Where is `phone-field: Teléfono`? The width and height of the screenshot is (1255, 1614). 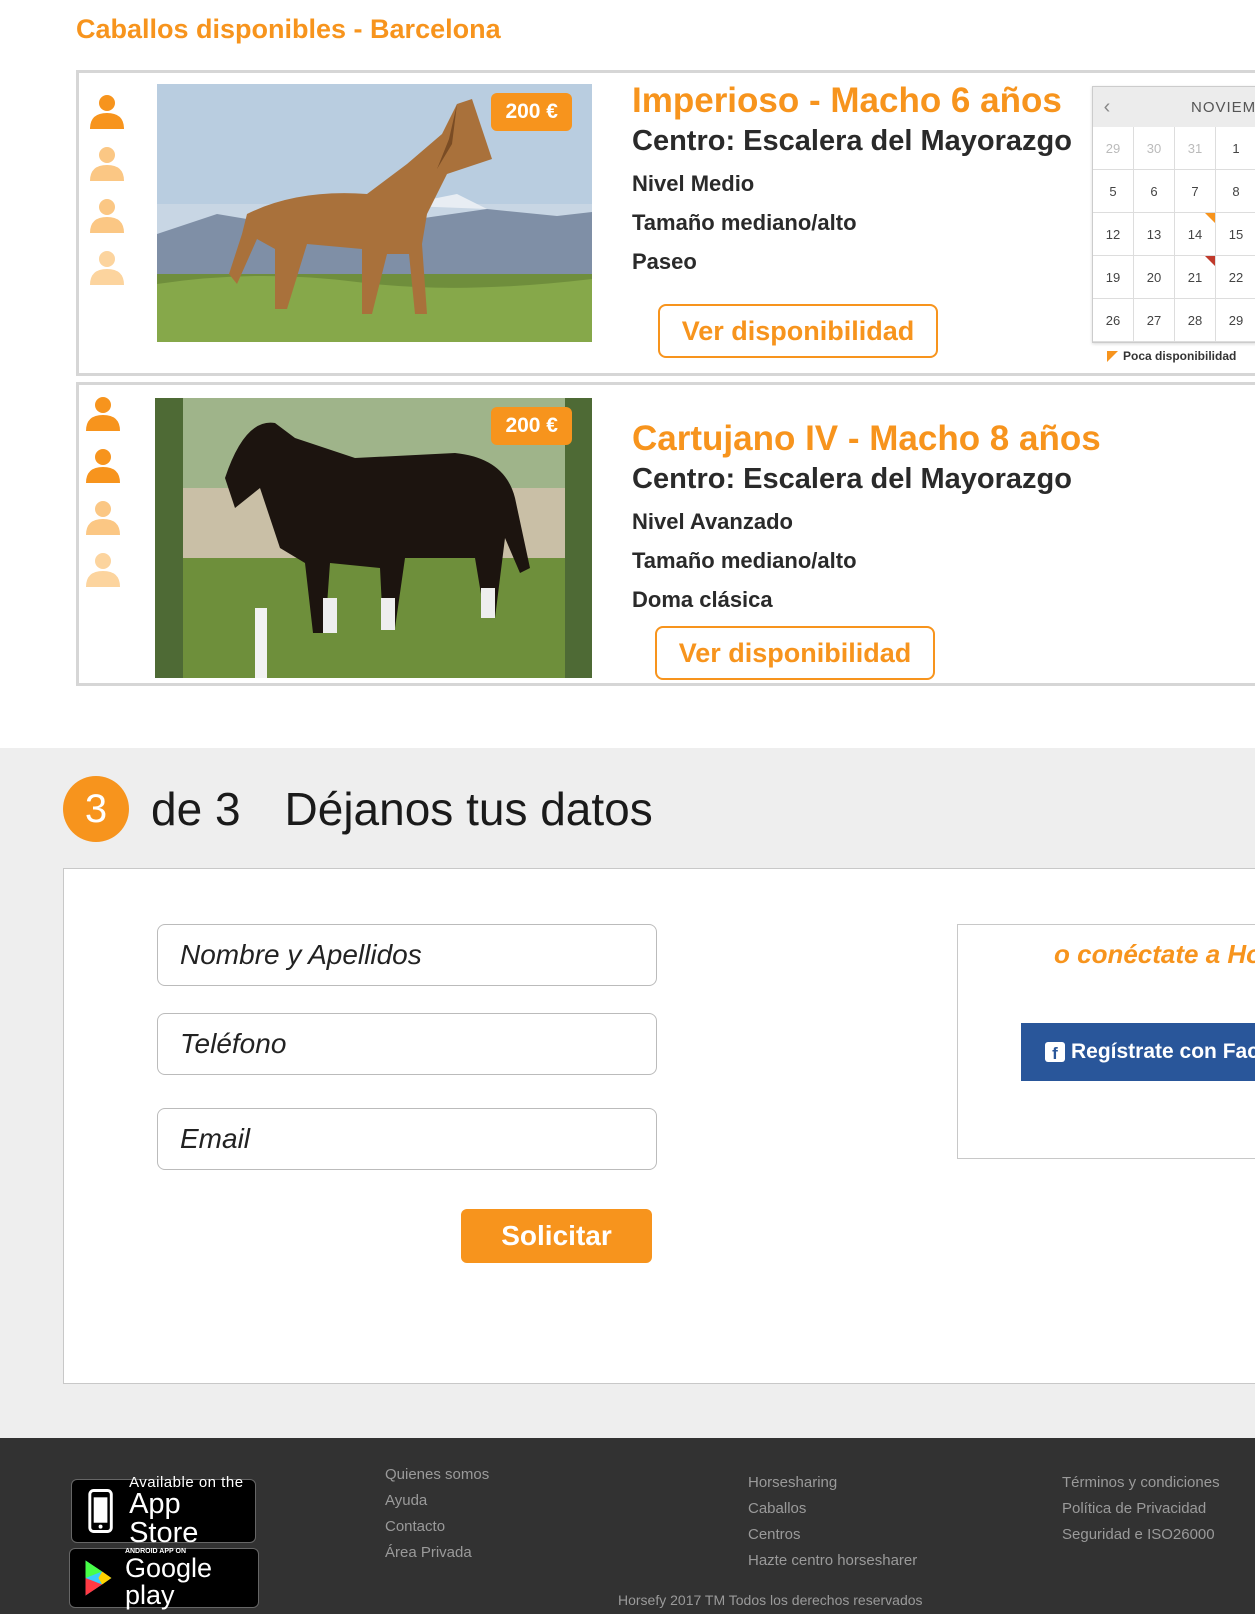 phone-field: Teléfono is located at coordinates (407, 1044).